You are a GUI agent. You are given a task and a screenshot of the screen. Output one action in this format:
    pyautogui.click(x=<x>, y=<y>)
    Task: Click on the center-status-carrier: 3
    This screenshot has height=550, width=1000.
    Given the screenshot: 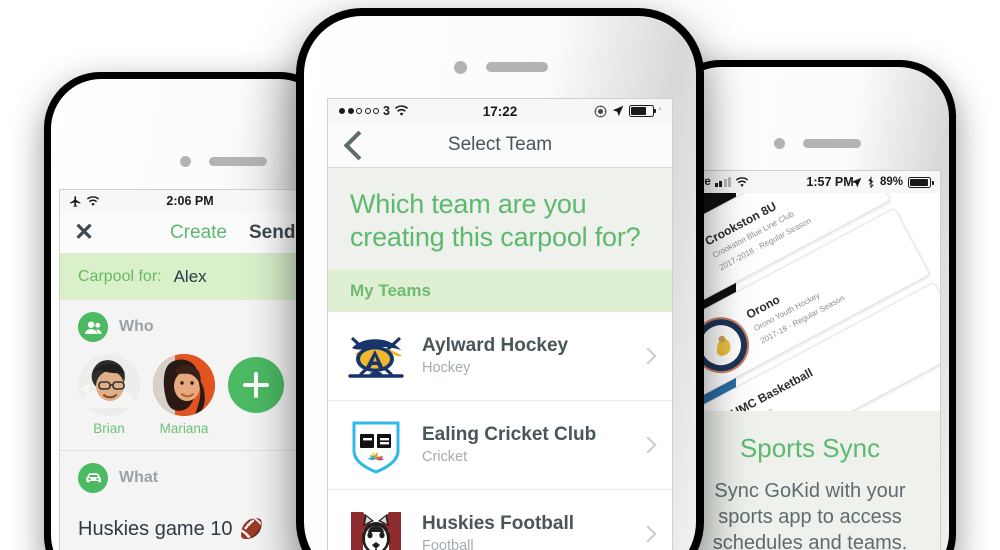 What is the action you would take?
    pyautogui.click(x=386, y=111)
    